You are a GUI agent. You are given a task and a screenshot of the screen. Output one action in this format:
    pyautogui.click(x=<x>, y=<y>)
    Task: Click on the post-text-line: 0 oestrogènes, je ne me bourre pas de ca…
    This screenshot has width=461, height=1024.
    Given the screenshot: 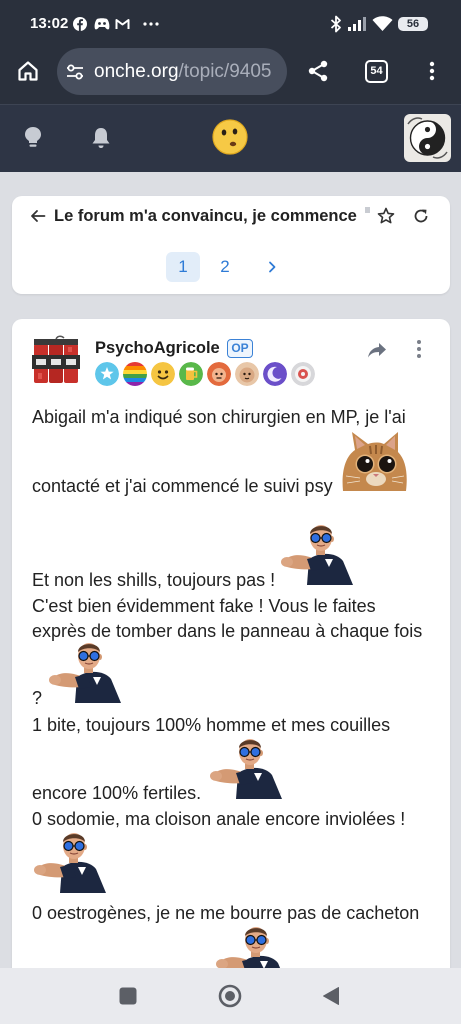 What is the action you would take?
    pyautogui.click(x=226, y=913)
    